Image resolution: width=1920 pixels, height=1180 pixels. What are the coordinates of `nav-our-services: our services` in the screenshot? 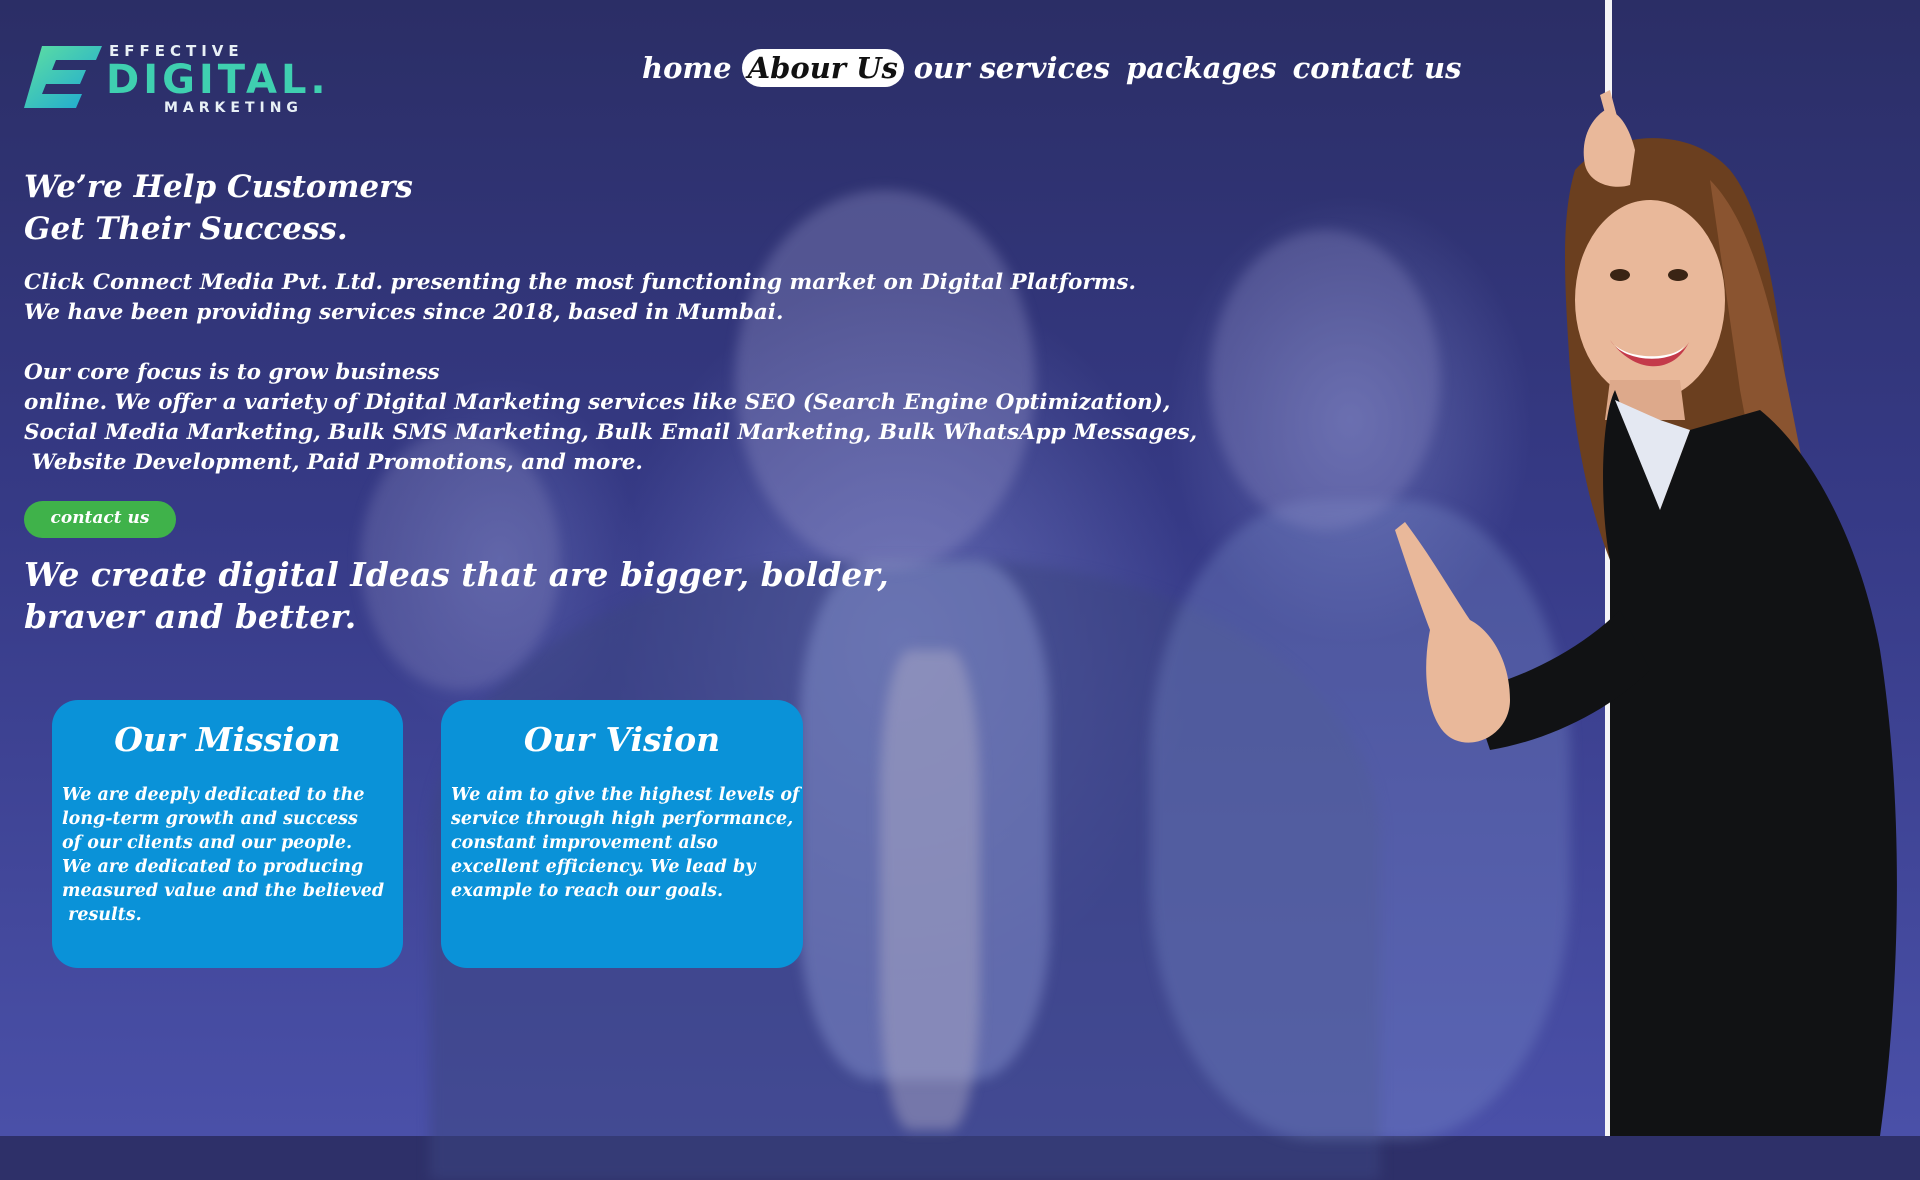 It's located at (1012, 68).